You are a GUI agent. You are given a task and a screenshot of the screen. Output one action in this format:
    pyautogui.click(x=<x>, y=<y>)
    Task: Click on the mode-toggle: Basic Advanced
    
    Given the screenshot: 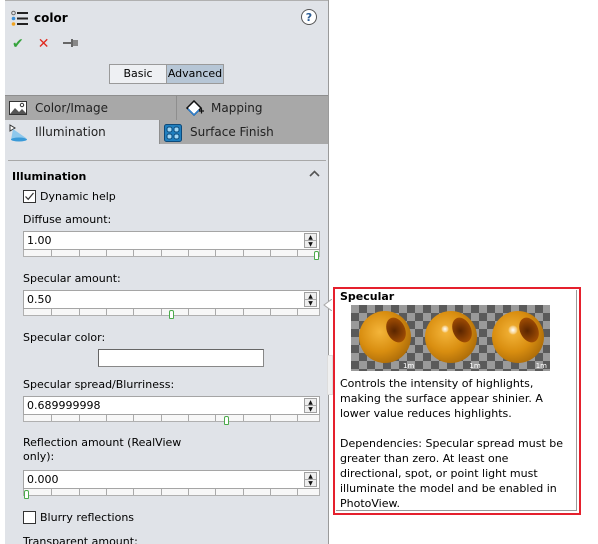 What is the action you would take?
    pyautogui.click(x=166, y=74)
    